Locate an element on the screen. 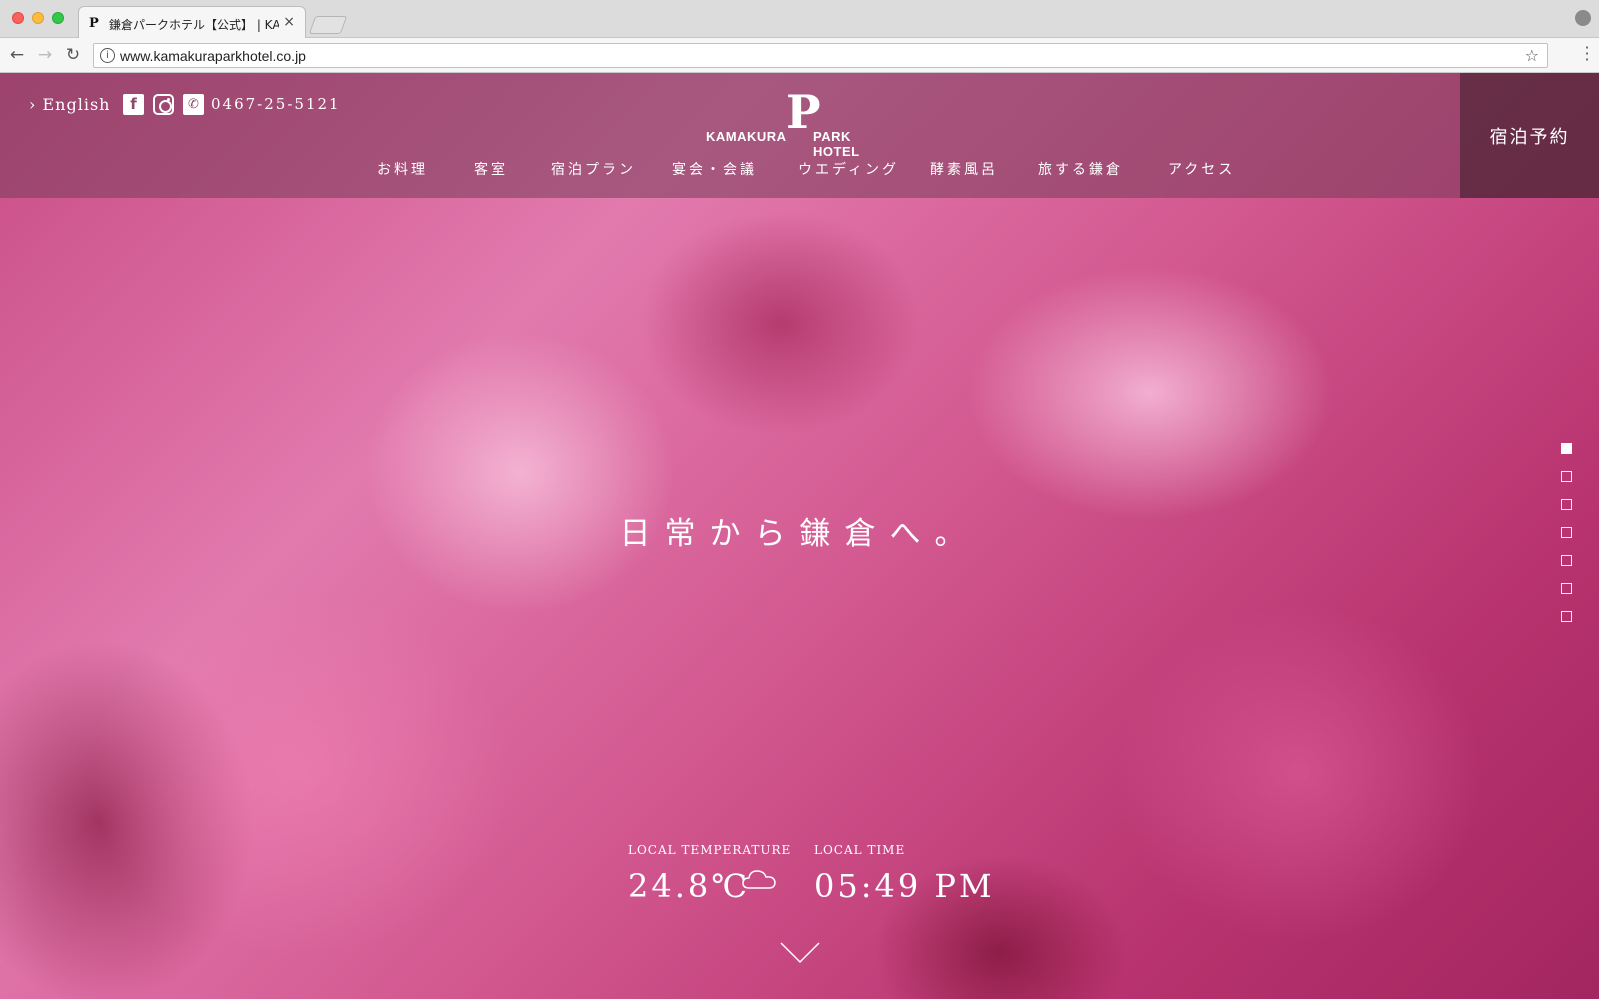 The height and width of the screenshot is (999, 1599). new-tab-button is located at coordinates (328, 25).